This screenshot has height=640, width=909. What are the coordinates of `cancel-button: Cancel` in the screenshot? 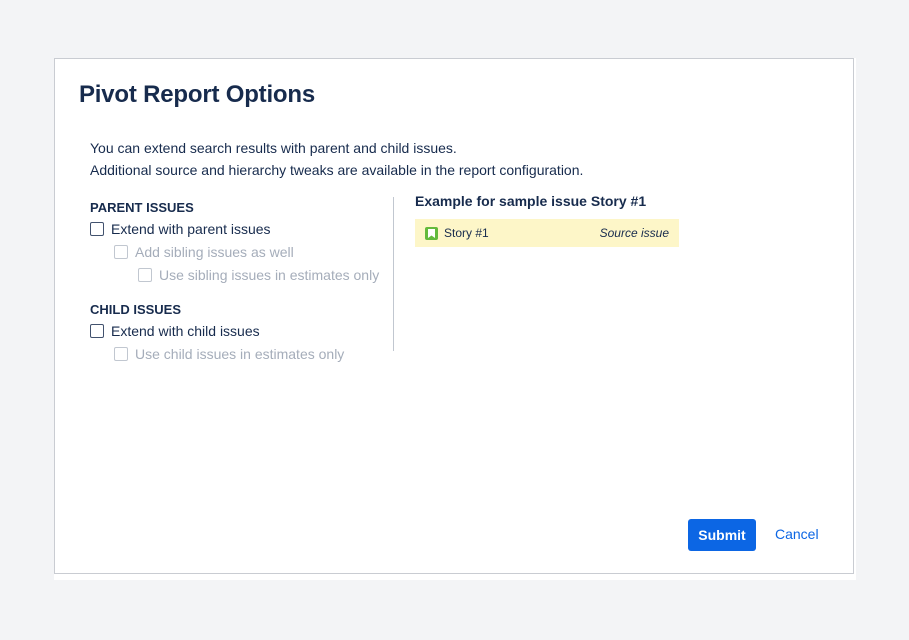 It's located at (797, 534).